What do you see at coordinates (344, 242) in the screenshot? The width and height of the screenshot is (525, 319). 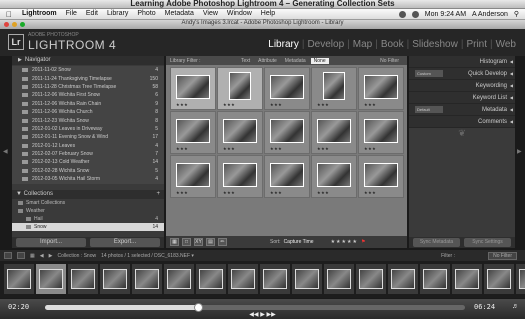 I see `rating-stars: ★★★★★` at bounding box center [344, 242].